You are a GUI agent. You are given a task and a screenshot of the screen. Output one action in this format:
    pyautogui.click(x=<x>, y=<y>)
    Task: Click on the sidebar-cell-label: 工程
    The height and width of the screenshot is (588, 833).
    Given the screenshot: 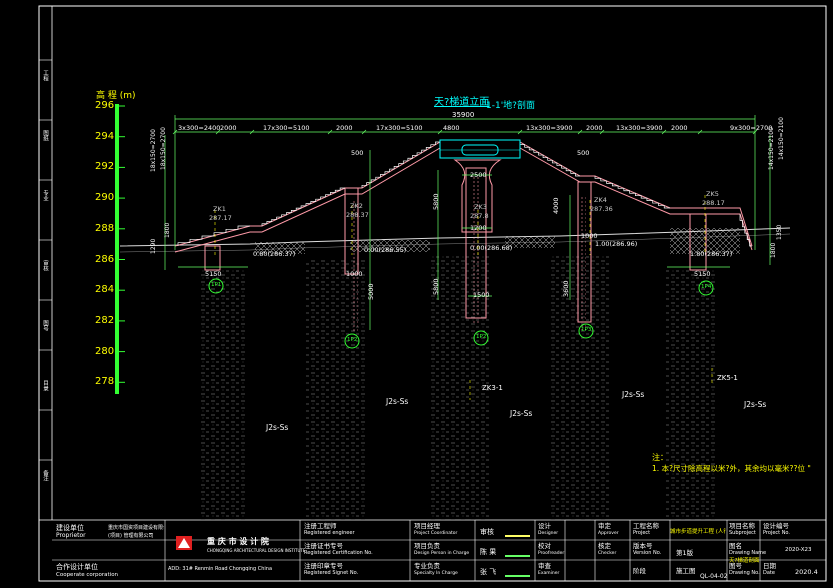 What is the action you would take?
    pyautogui.click(x=45, y=75)
    